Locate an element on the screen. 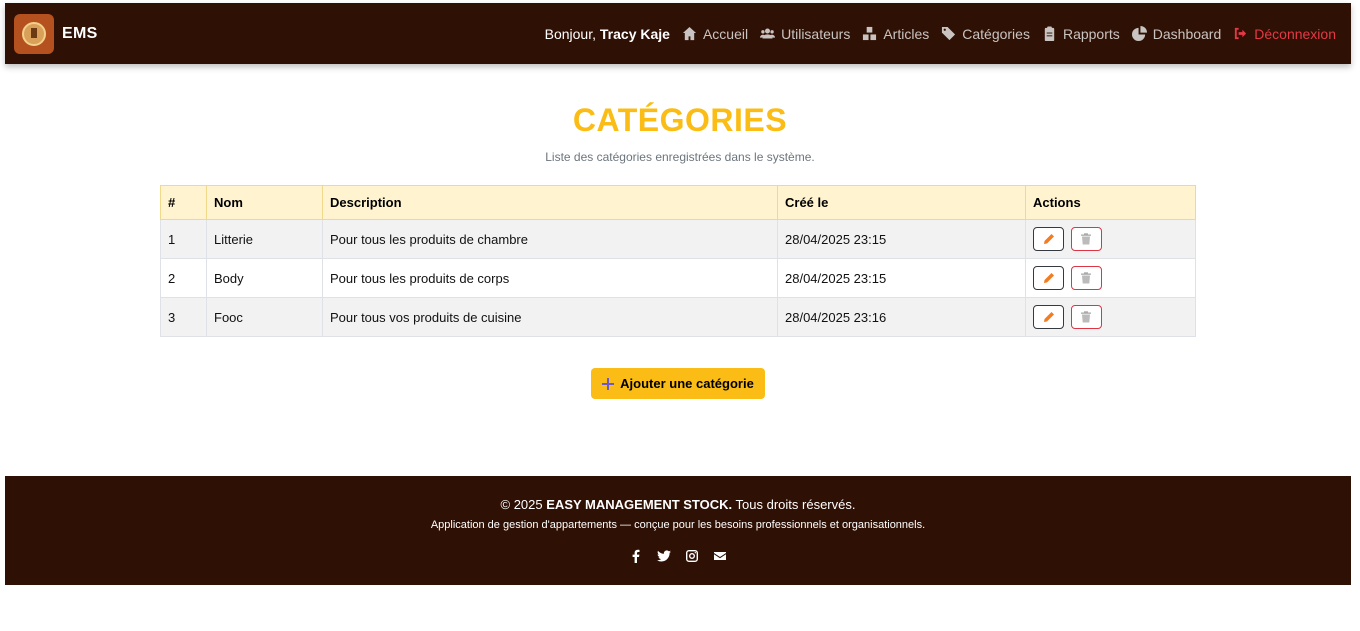 The height and width of the screenshot is (631, 1360). cell-description: Pour tous les produits de chambre is located at coordinates (550, 239).